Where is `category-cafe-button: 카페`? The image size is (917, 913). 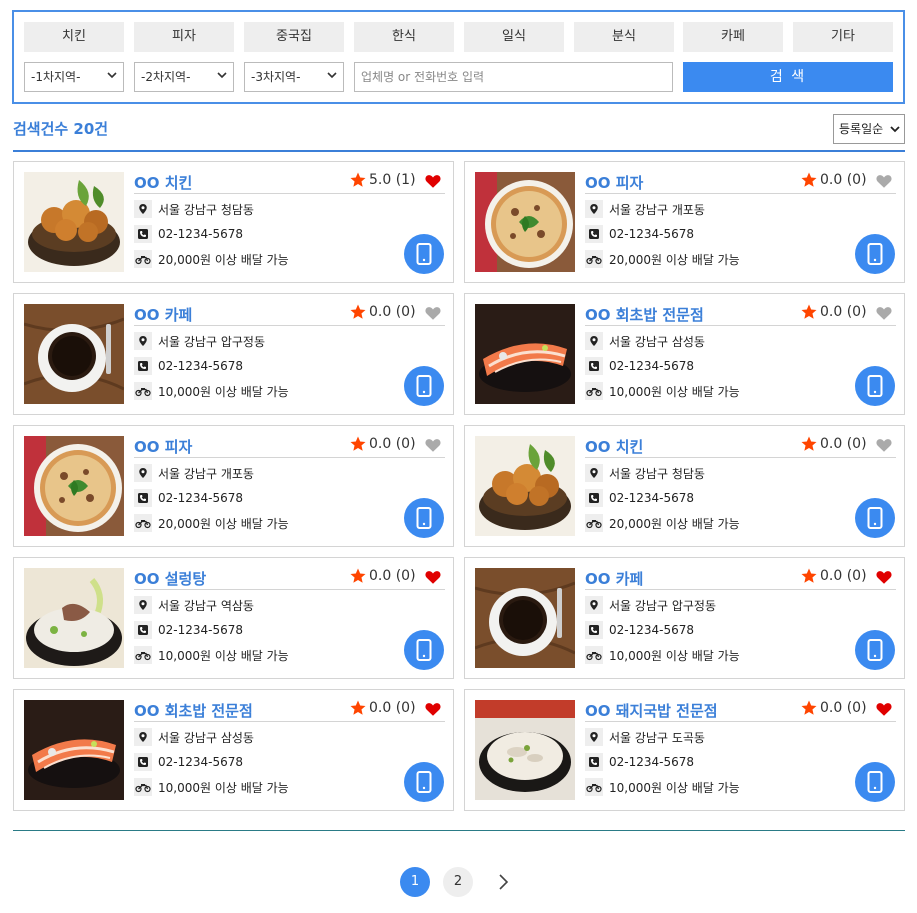 category-cafe-button: 카페 is located at coordinates (733, 37).